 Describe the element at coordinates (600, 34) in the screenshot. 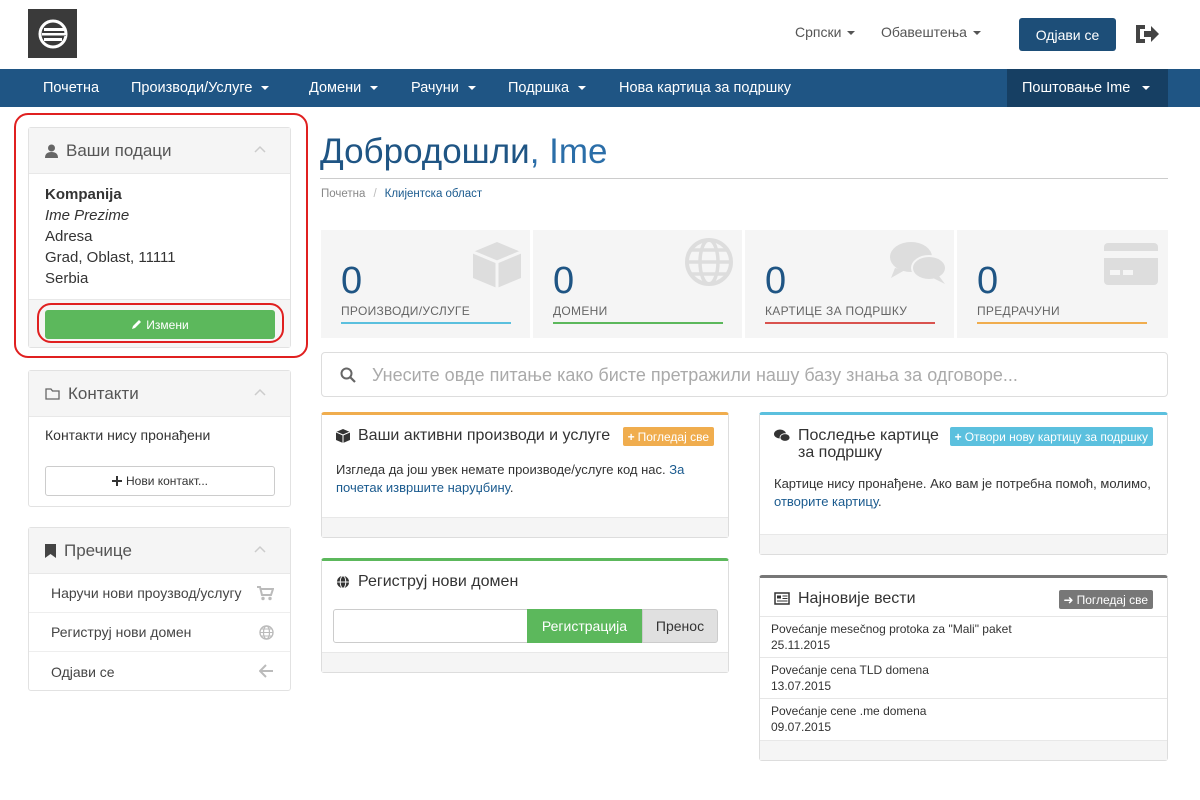

I see `site-header: Српски Обавештења Одјави се` at that location.